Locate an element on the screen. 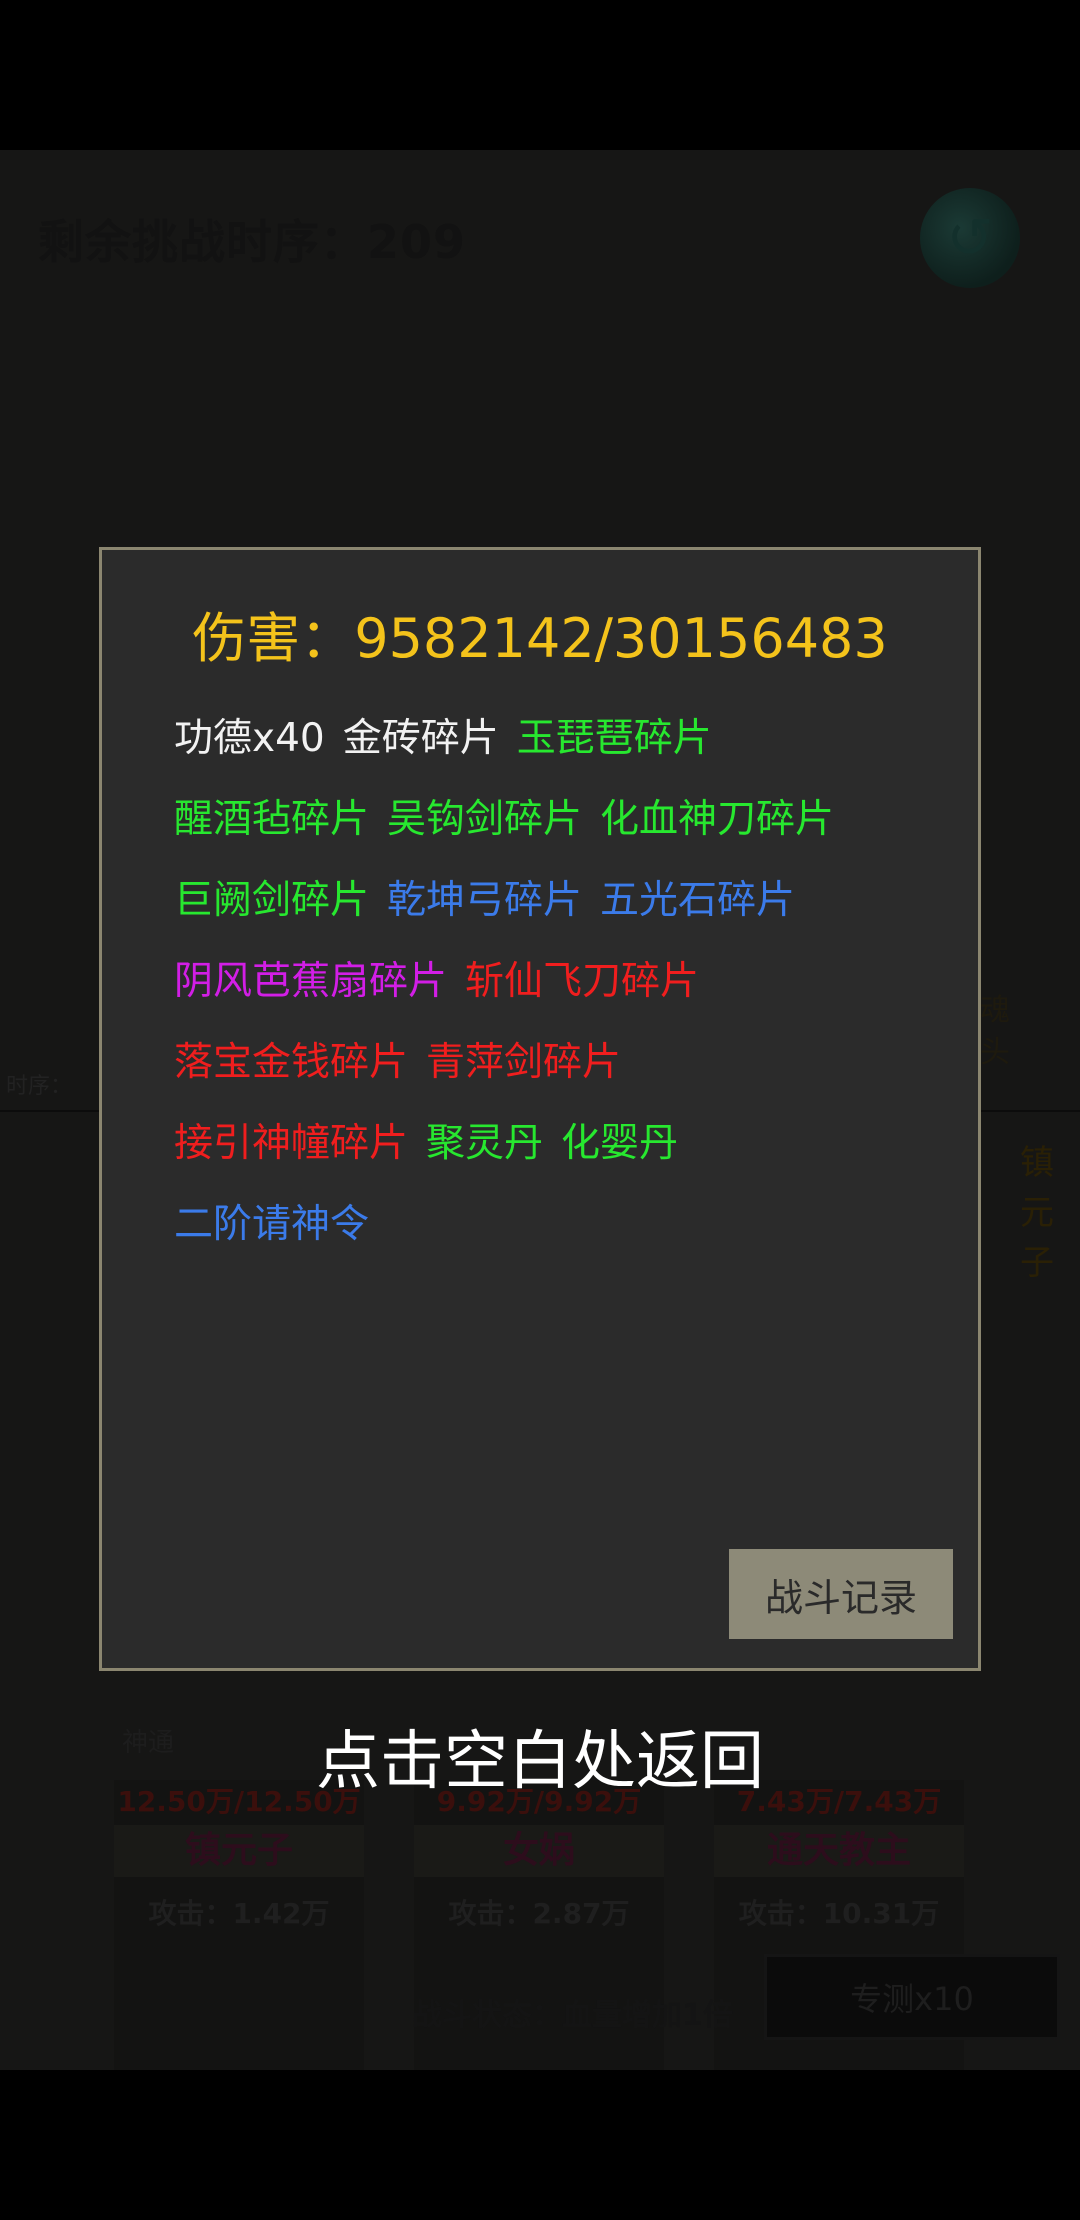  reward-row: 落宝金钱碎片 青萍剑碎片 is located at coordinates (544, 1062).